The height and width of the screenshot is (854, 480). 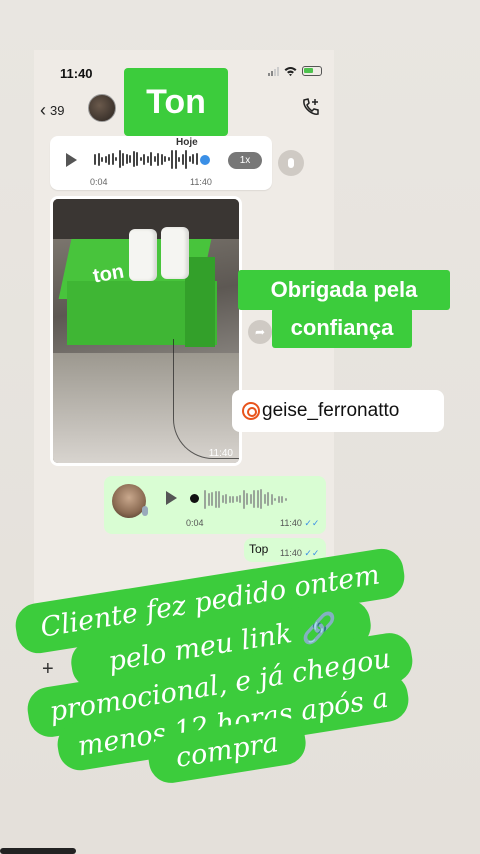 What do you see at coordinates (146, 331) in the screenshot?
I see `image-message: ton 11:40` at bounding box center [146, 331].